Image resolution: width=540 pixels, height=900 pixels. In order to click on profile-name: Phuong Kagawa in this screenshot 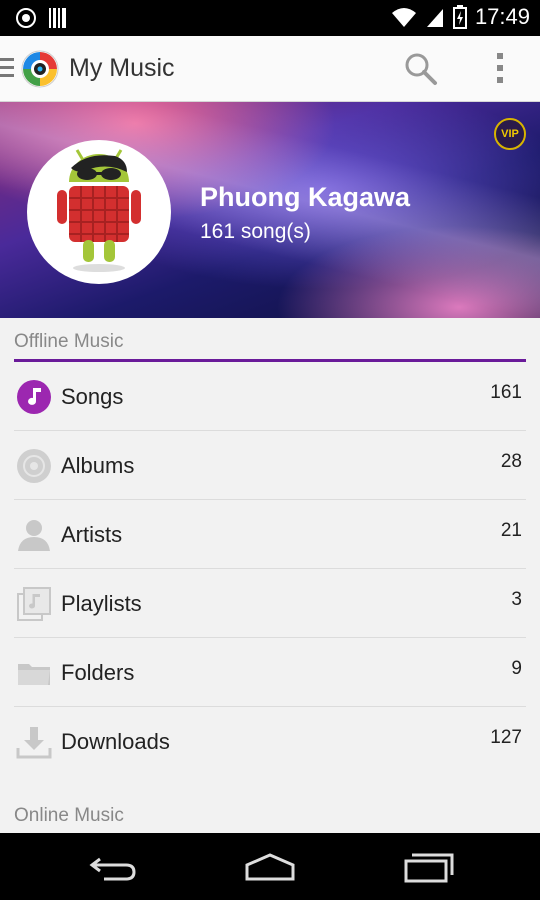, I will do `click(305, 197)`.